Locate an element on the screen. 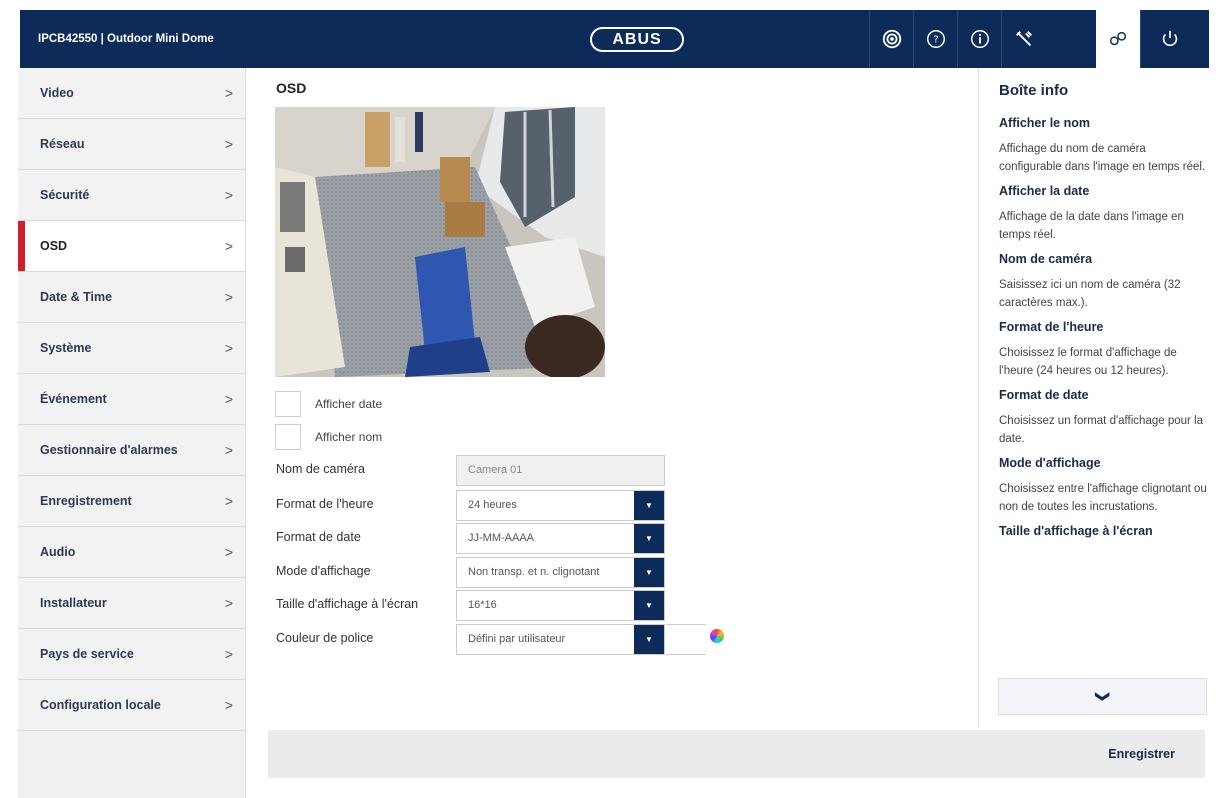  sidebar-item-label: Système is located at coordinates (66, 348).